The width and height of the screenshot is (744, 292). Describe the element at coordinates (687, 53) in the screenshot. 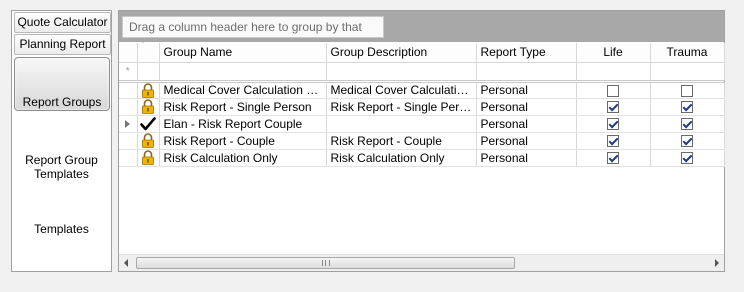

I see `column-header-trauma: Trauma` at that location.